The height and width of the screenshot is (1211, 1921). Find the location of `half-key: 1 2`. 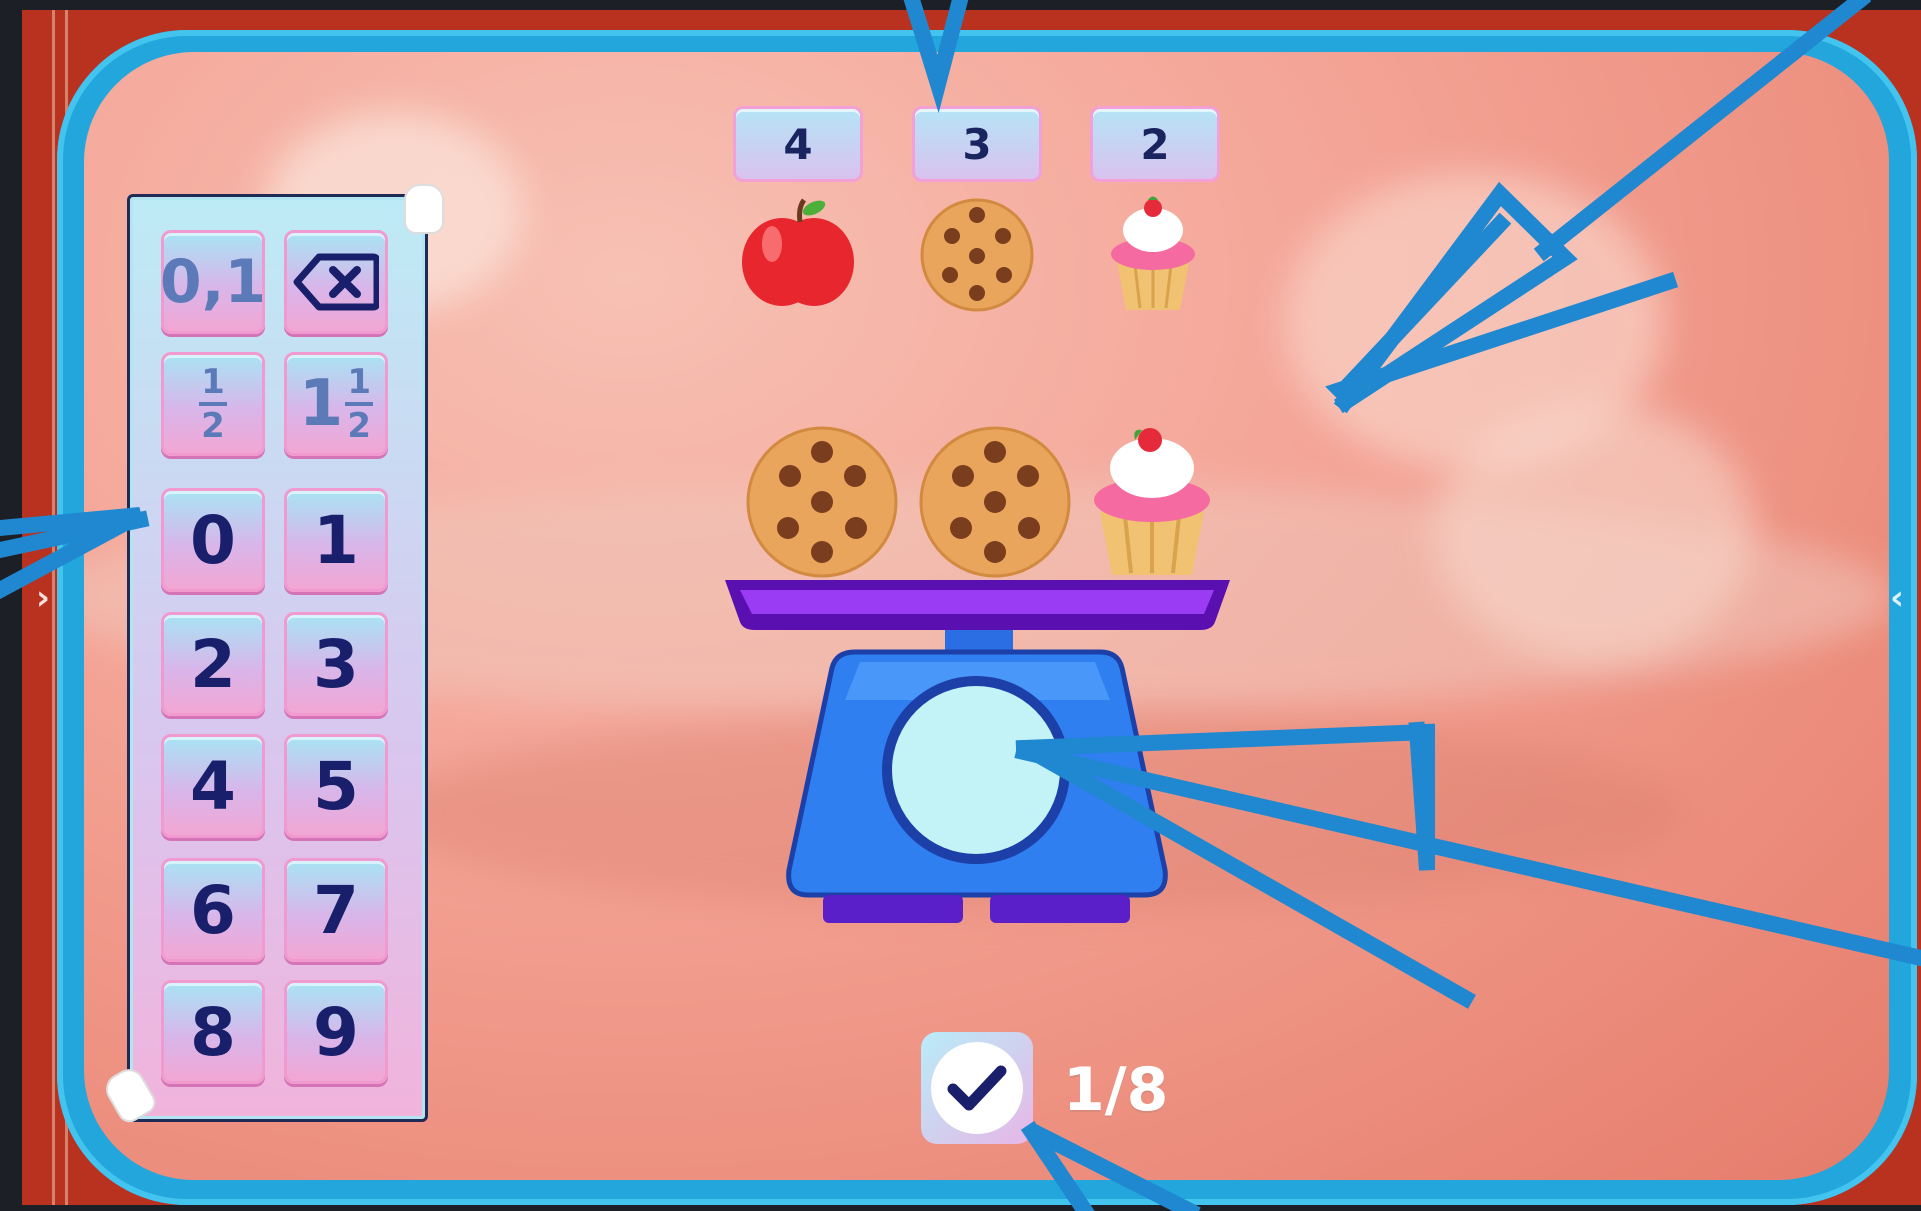

half-key: 1 2 is located at coordinates (213, 404).